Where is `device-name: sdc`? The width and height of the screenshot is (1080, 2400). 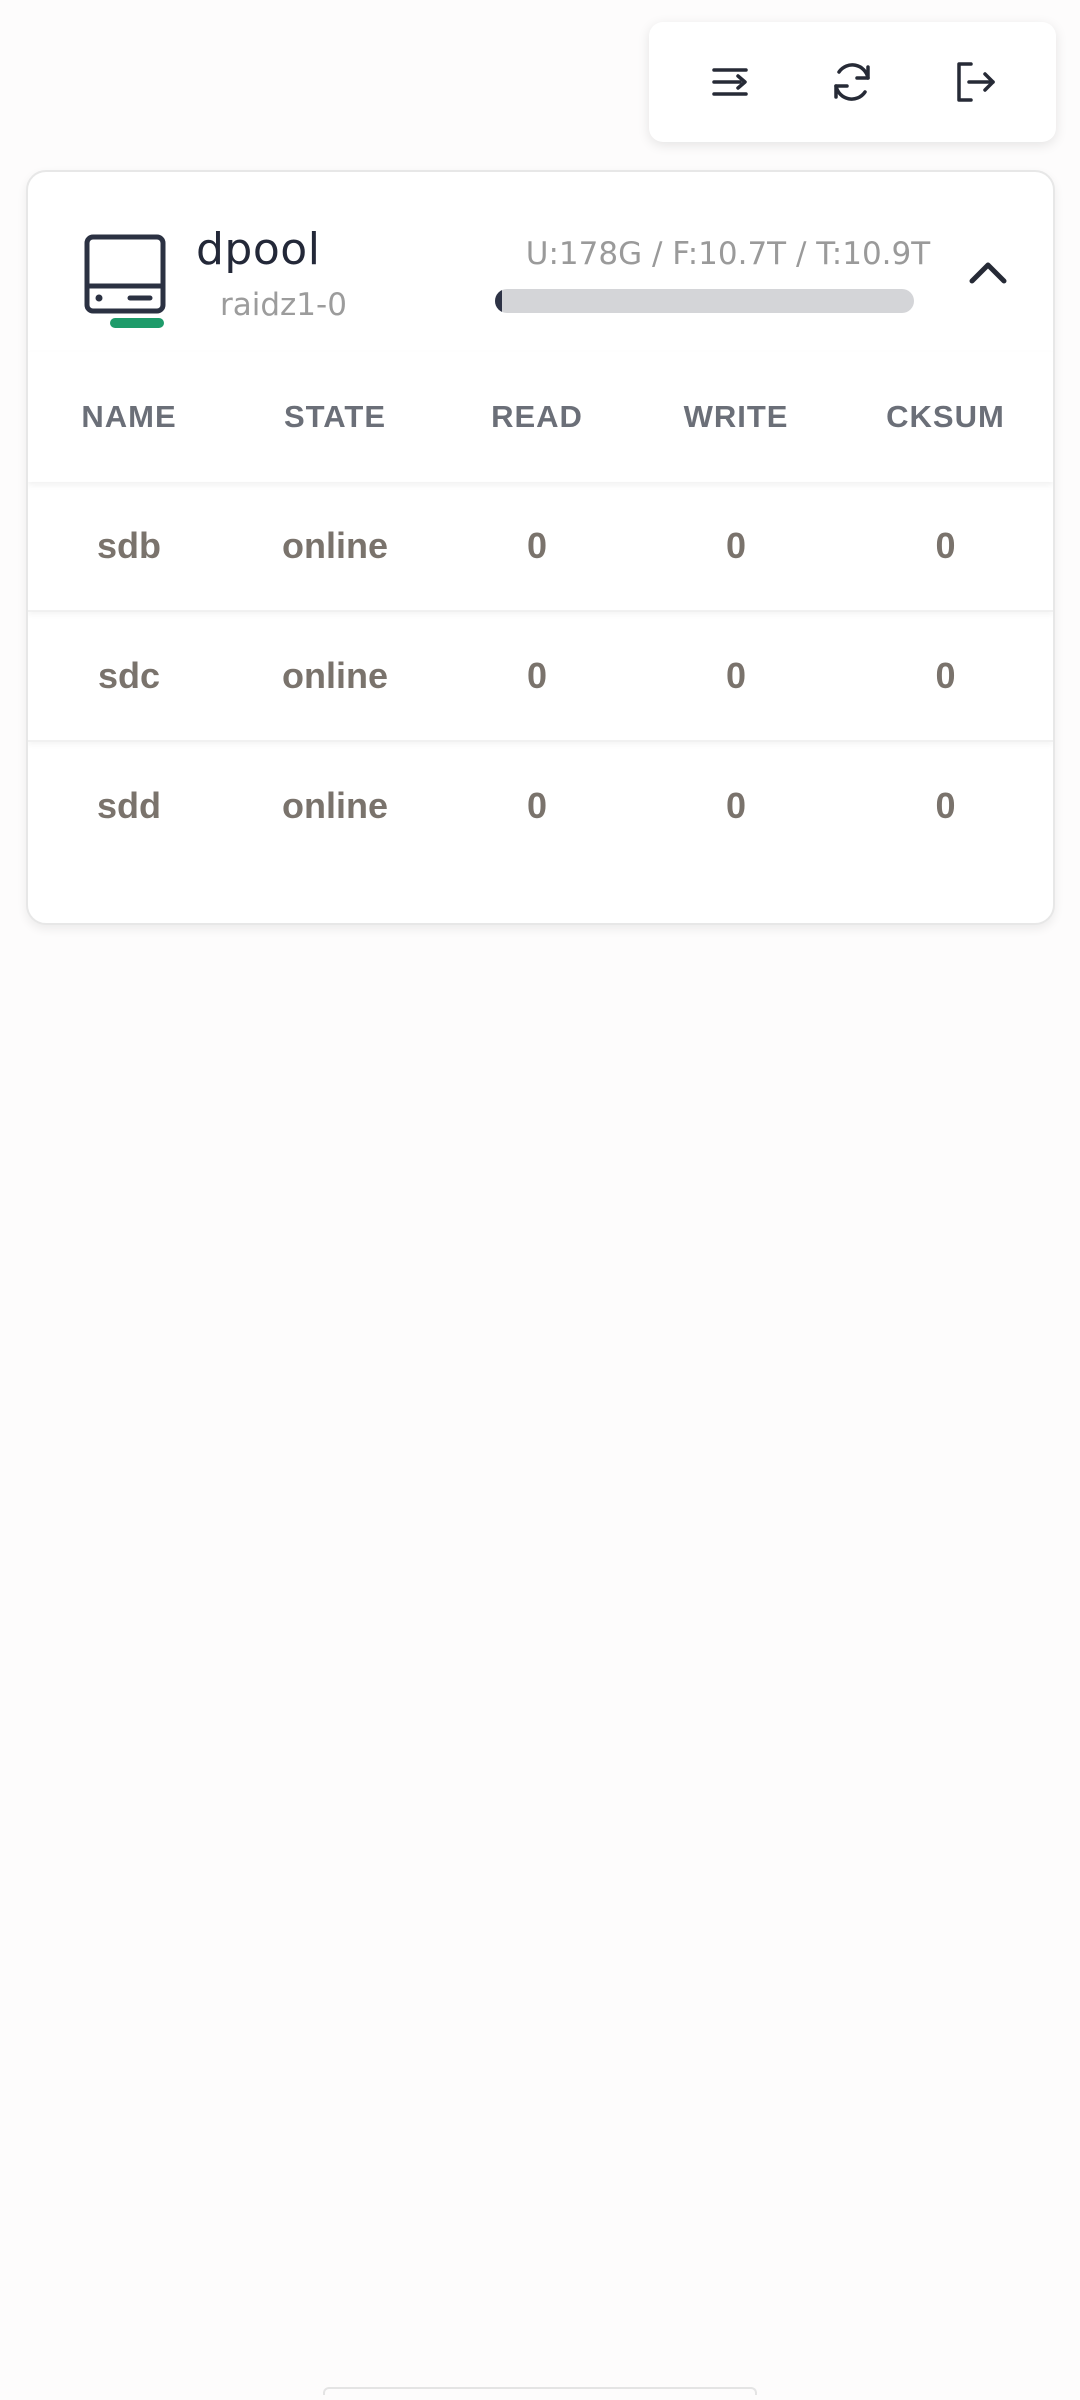 device-name: sdc is located at coordinates (129, 675).